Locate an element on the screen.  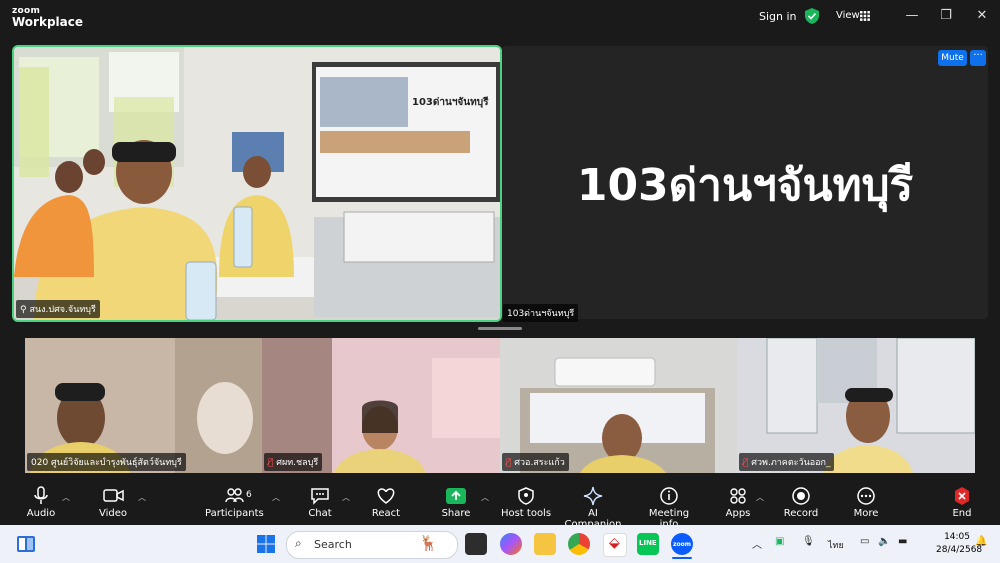
heart-icon is located at coordinates (386, 496).